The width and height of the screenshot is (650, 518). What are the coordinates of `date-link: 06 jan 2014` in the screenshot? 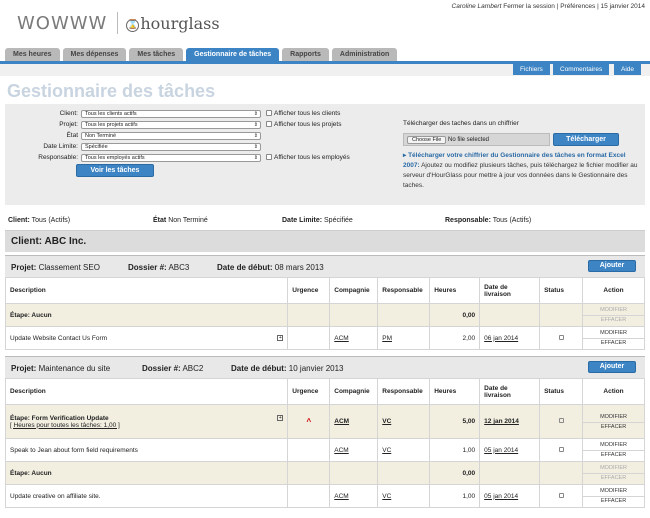 It's located at (501, 338).